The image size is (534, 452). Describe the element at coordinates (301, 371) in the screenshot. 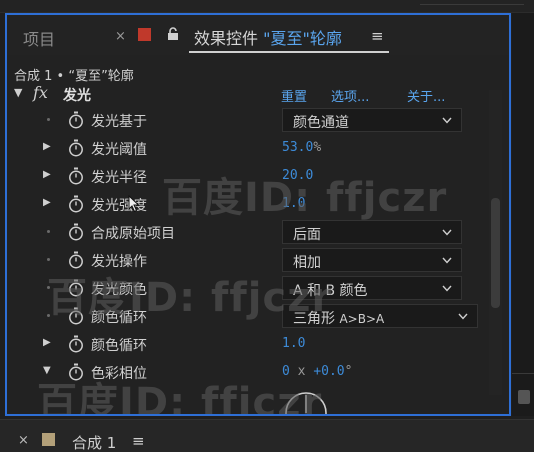

I see `angle-rev-unit: x` at that location.